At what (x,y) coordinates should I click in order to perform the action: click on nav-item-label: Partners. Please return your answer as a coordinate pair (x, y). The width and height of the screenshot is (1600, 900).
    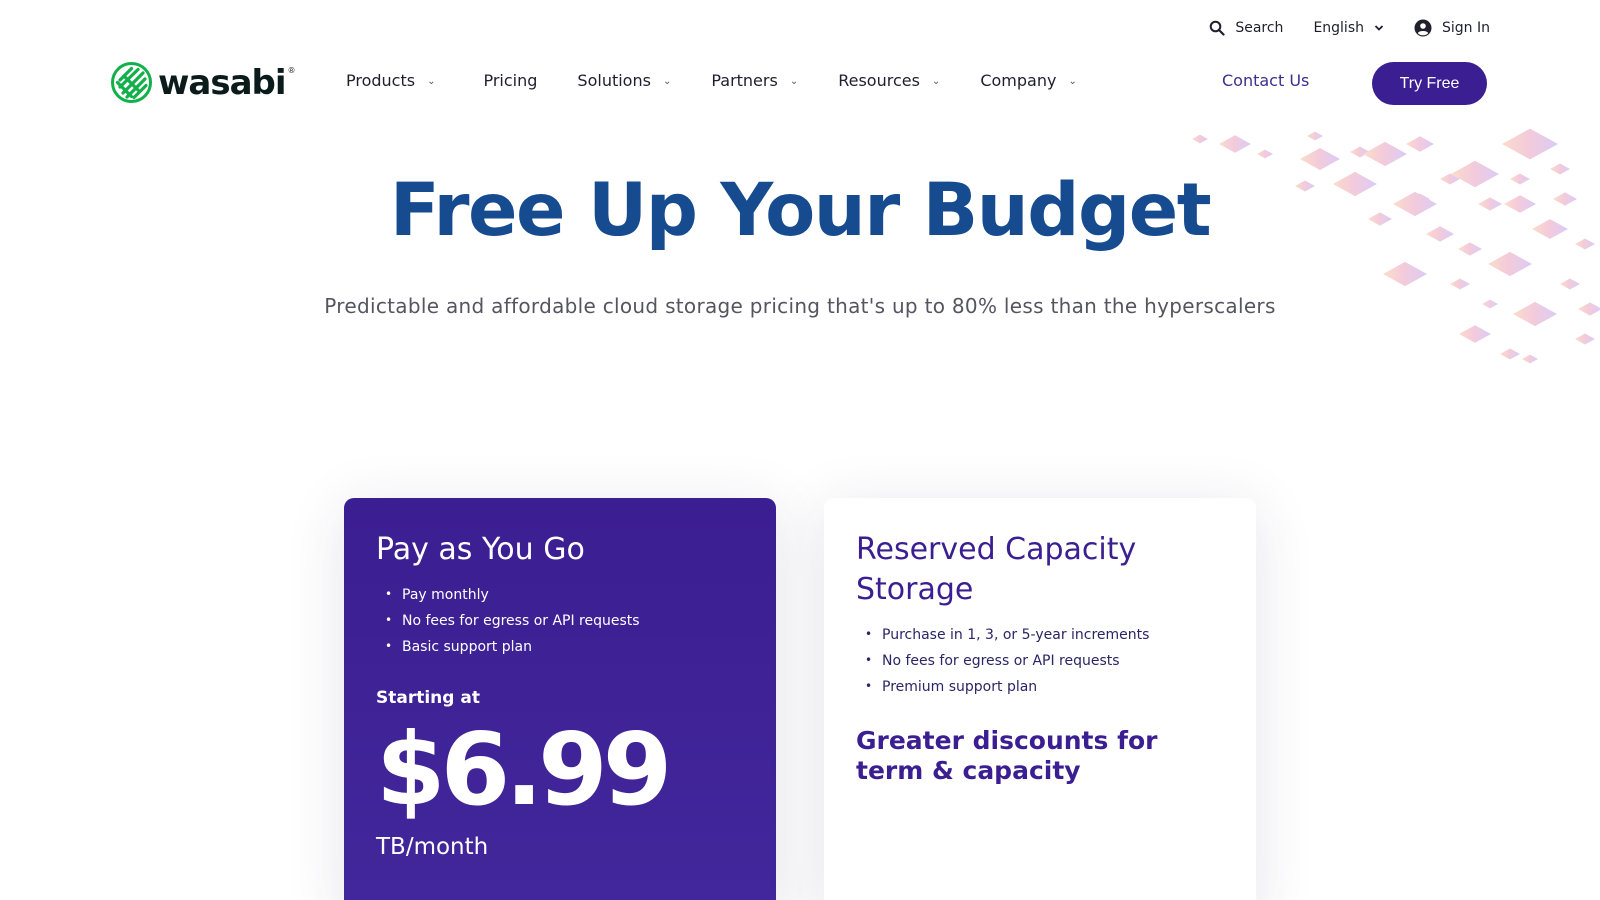
    Looking at the image, I should click on (744, 80).